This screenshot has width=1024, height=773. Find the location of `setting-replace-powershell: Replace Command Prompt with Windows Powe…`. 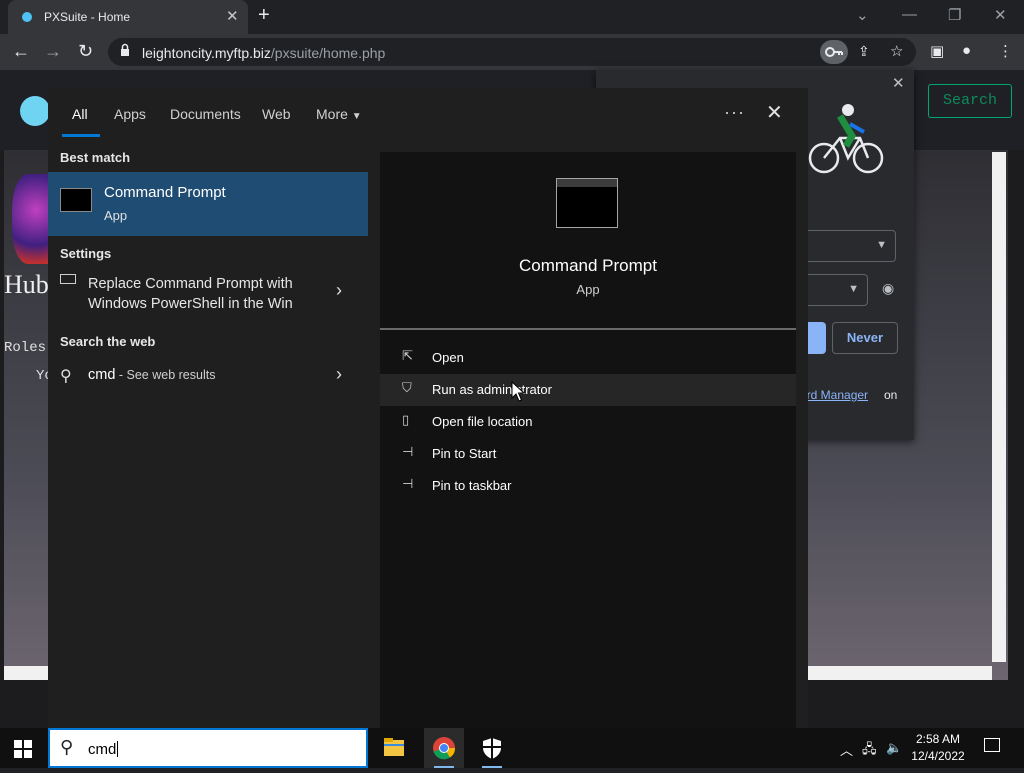

setting-replace-powershell: Replace Command Prompt with Windows Powe… is located at coordinates (208, 294).